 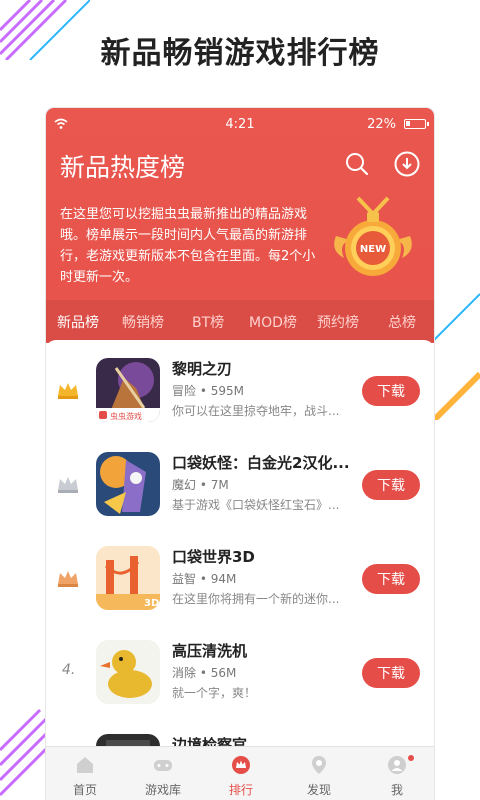 I want to click on page-title: 新品热度榜, so click(x=123, y=167).